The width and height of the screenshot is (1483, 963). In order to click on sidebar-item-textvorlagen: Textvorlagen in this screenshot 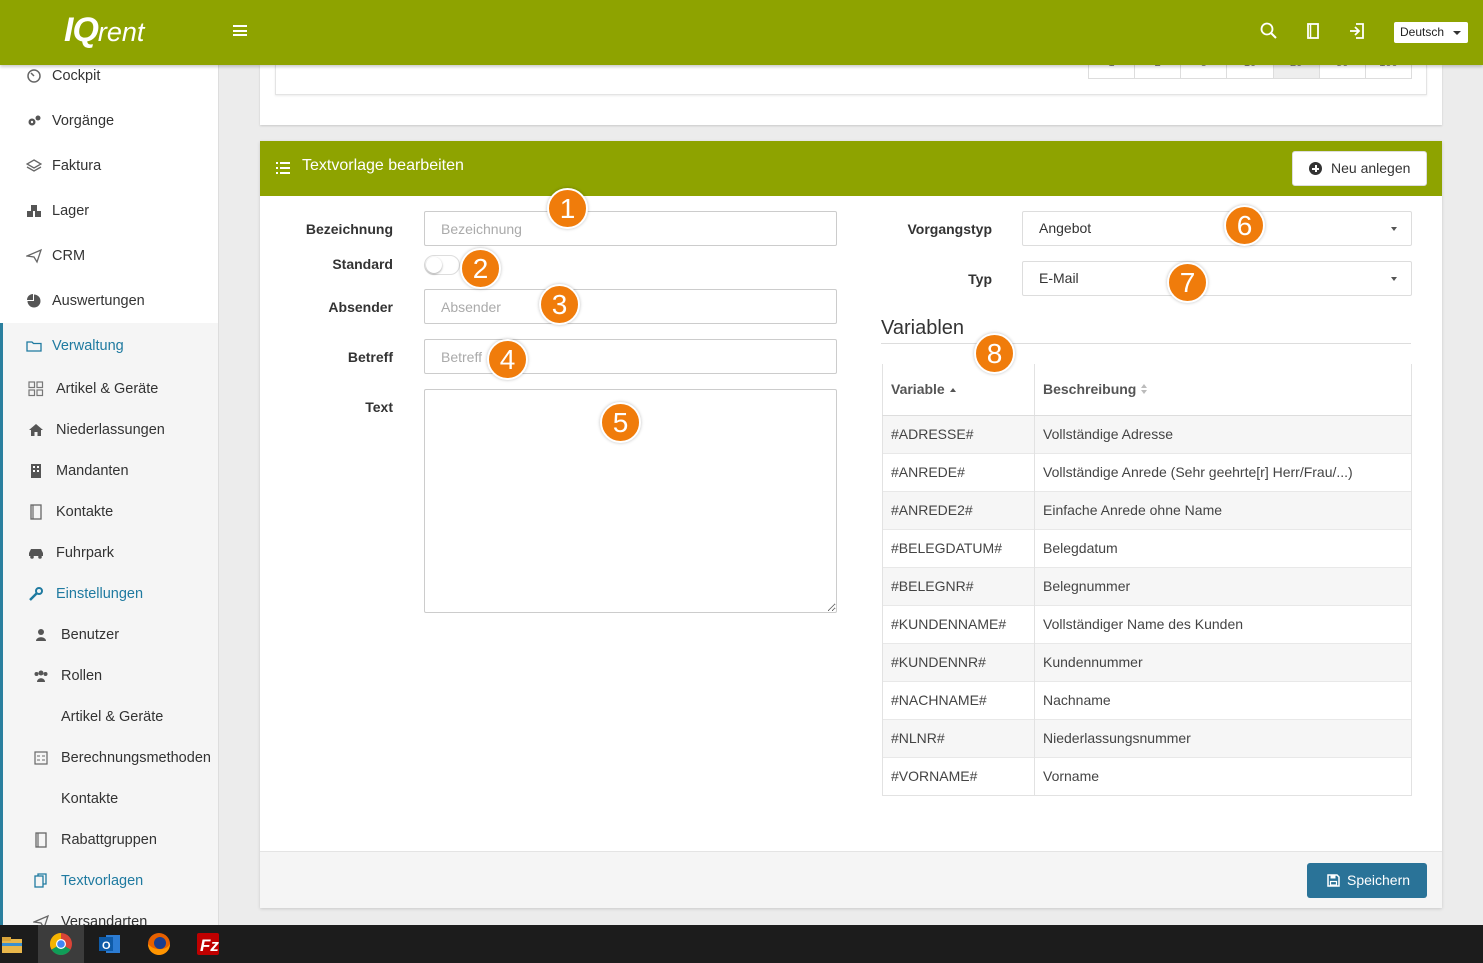, I will do `click(88, 881)`.